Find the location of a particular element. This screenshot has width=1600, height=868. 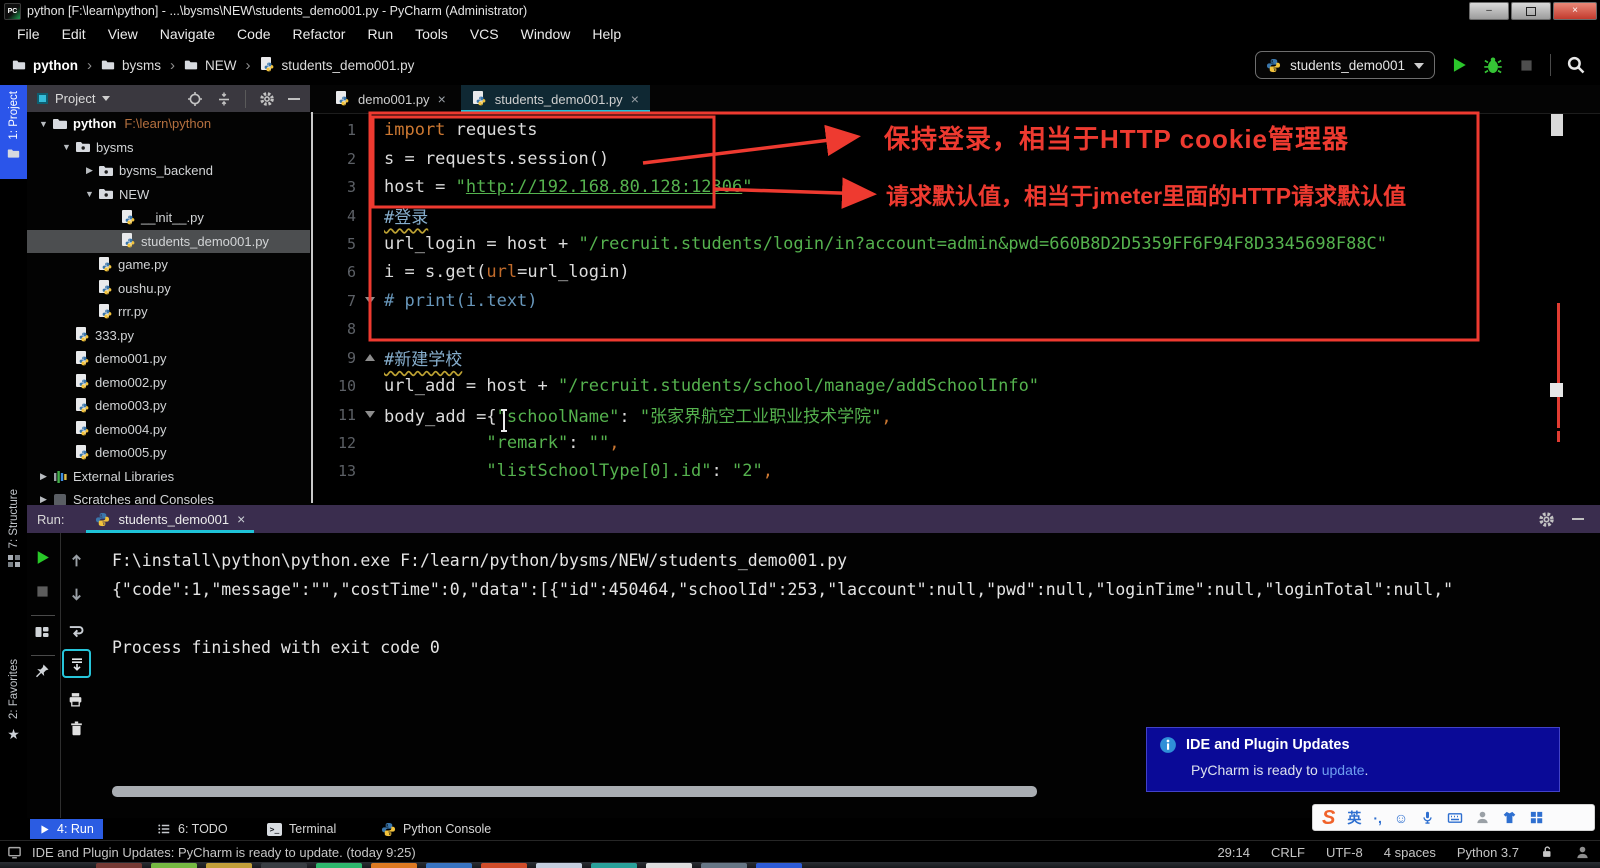

menu-run: Run is located at coordinates (380, 34).